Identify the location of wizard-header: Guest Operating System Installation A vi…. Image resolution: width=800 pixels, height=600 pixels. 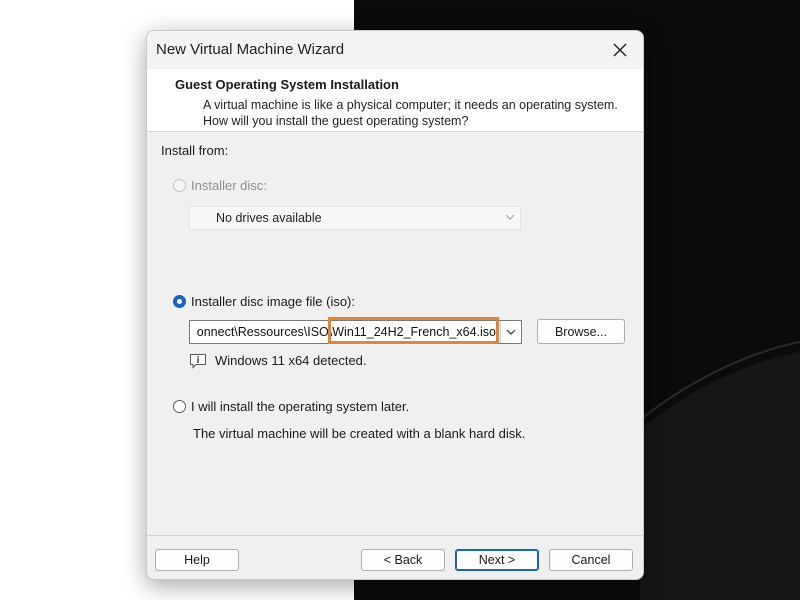
(395, 100).